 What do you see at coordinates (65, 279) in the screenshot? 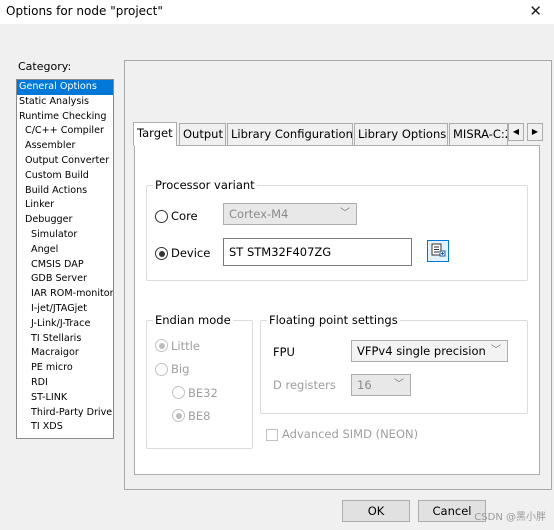
I see `category-item: GDB Server` at bounding box center [65, 279].